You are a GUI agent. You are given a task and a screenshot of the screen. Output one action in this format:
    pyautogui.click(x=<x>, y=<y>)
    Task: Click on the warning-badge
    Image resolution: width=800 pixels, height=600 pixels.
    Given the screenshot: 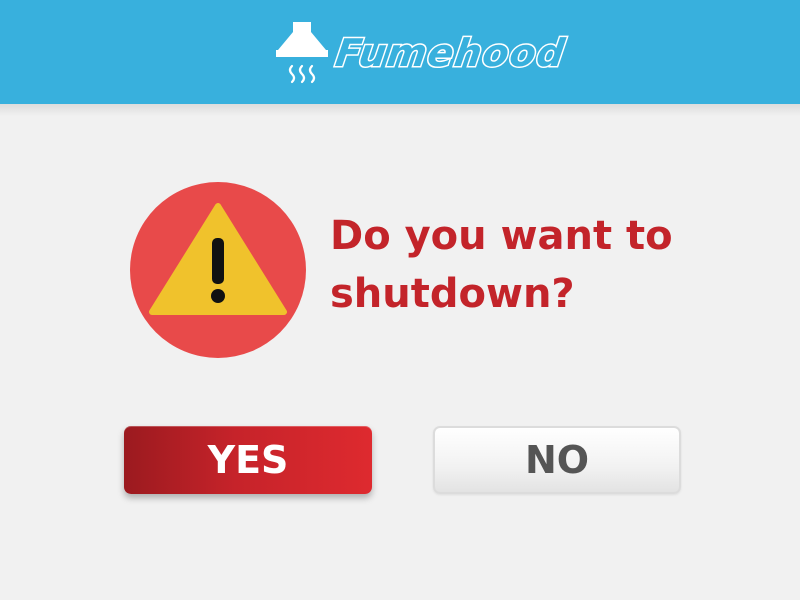 What is the action you would take?
    pyautogui.click(x=218, y=270)
    